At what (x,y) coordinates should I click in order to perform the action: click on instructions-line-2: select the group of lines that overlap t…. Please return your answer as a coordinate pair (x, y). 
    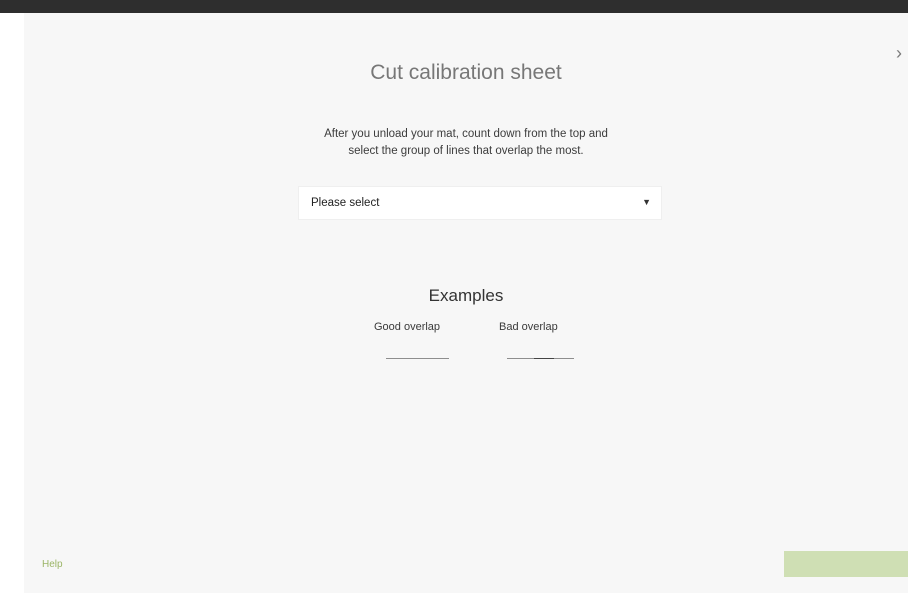
    Looking at the image, I should click on (466, 151).